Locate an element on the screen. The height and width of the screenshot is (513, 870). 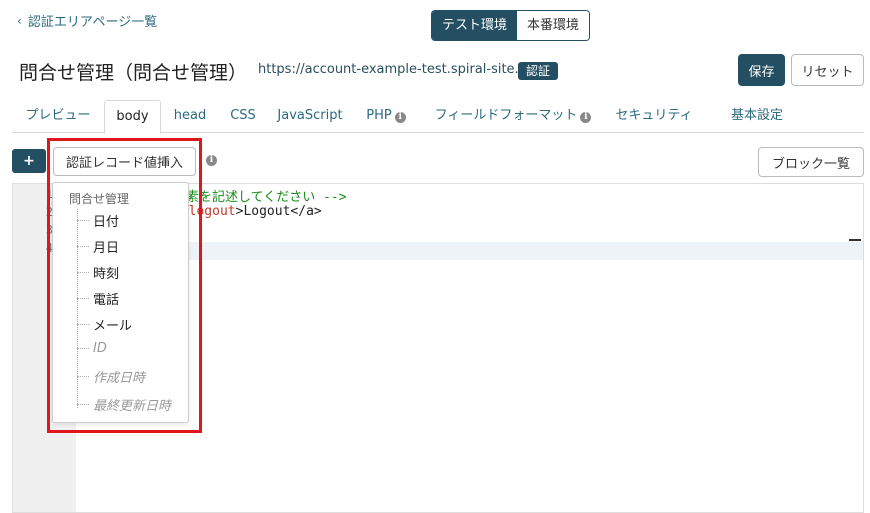
tab-security: セキュリティ is located at coordinates (654, 116).